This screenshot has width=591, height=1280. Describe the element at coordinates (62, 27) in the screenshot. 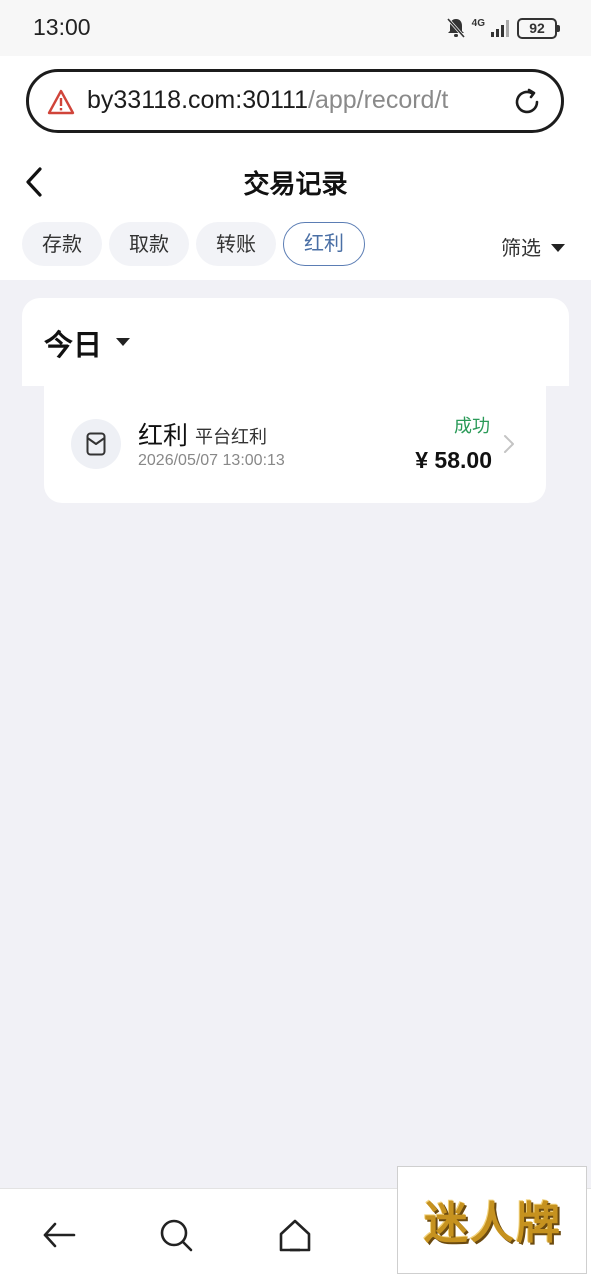

I see `status-time: 13:00` at that location.